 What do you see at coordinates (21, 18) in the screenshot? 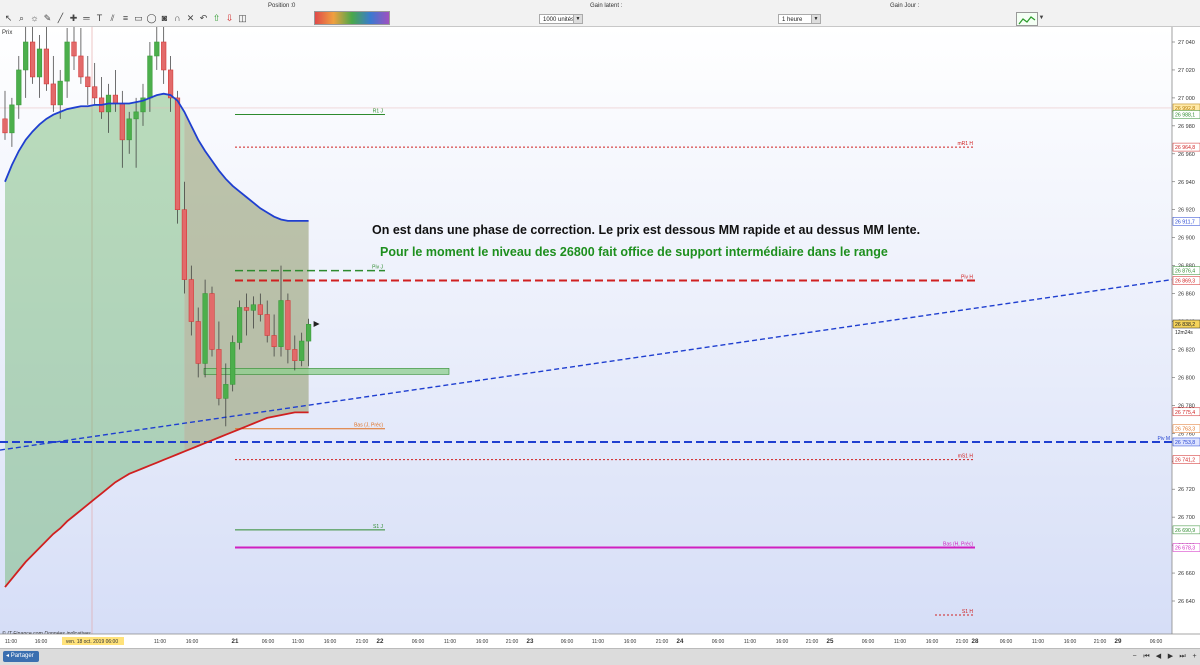
I see `zoom-icon: ⌕` at bounding box center [21, 18].